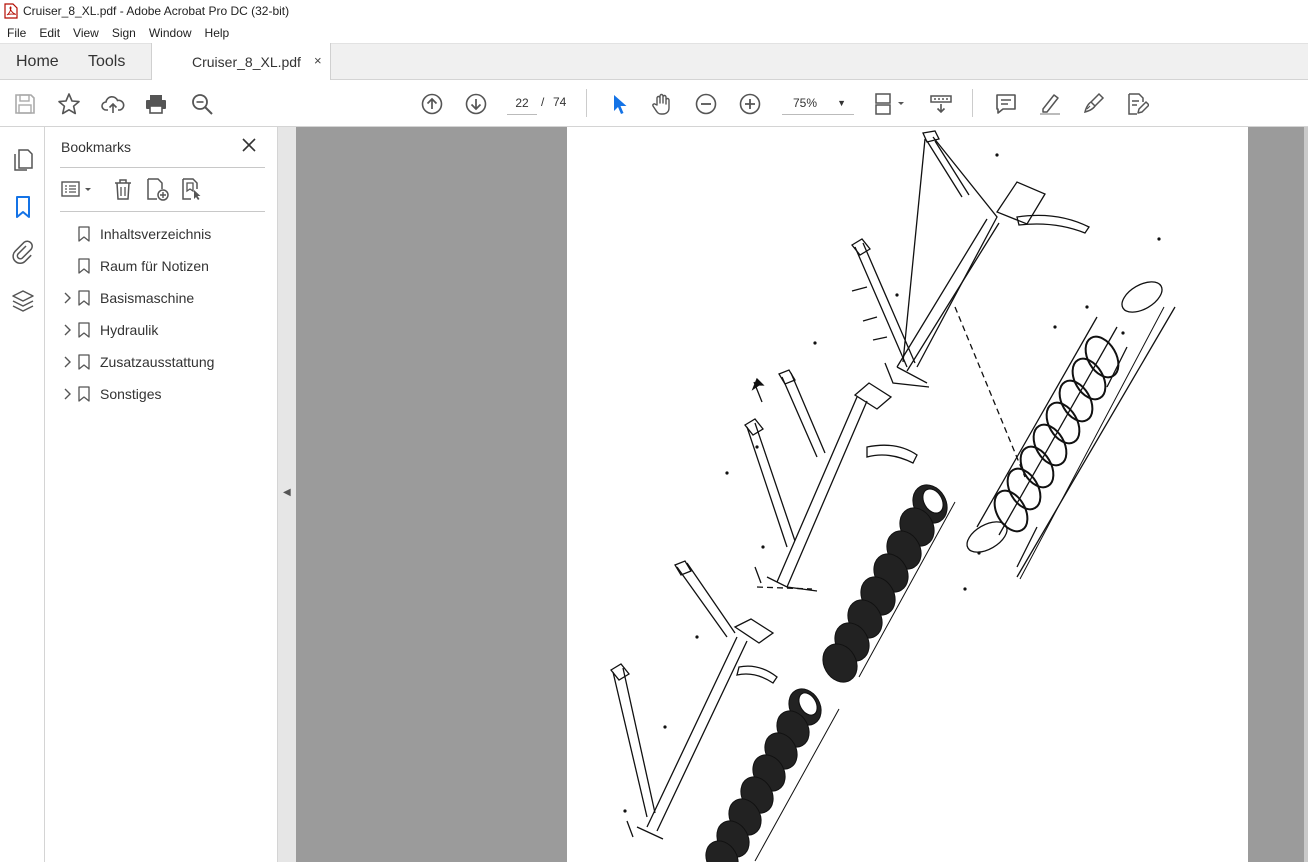 The height and width of the screenshot is (862, 1308). Describe the element at coordinates (11, 11) in the screenshot. I see `acrobat-pdf-icon` at that location.